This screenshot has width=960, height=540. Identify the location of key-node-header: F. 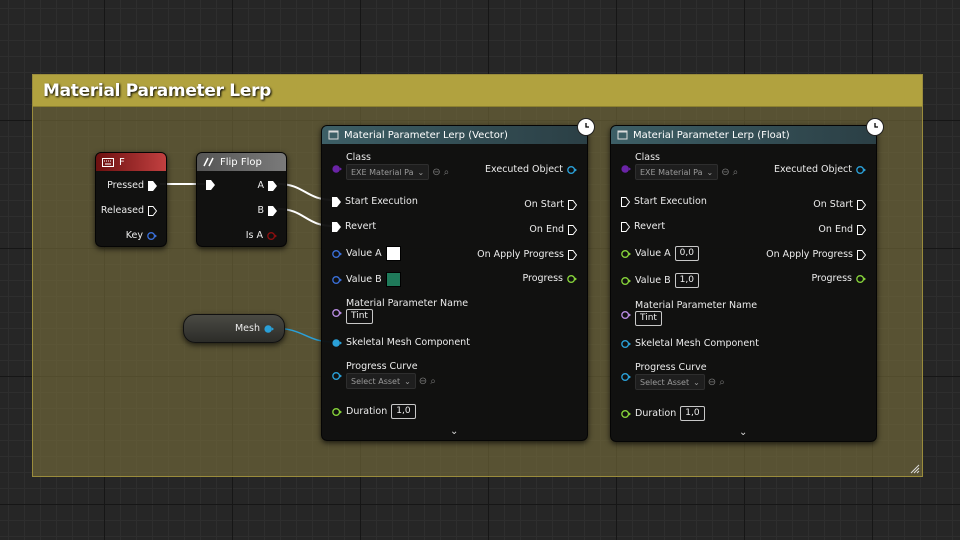
(131, 162).